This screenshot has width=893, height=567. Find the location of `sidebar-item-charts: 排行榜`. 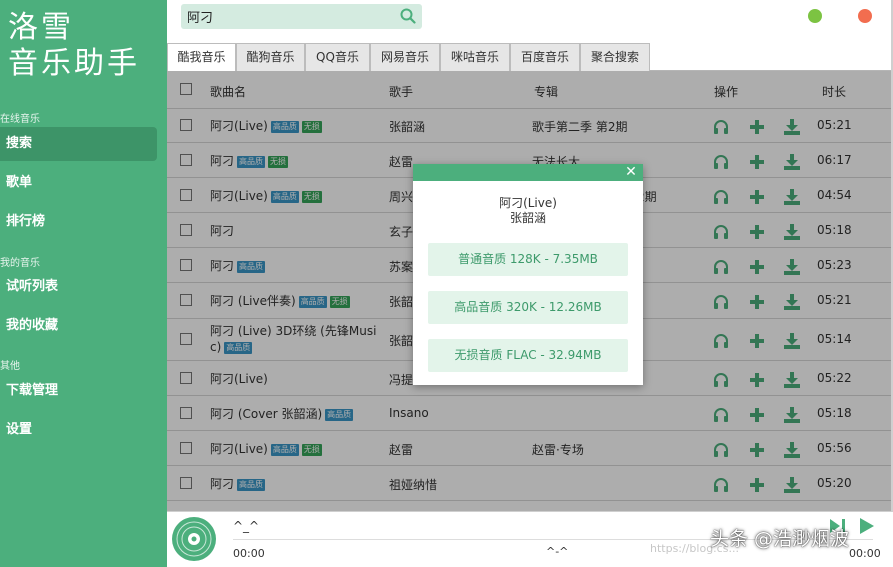

sidebar-item-charts: 排行榜 is located at coordinates (78, 222).